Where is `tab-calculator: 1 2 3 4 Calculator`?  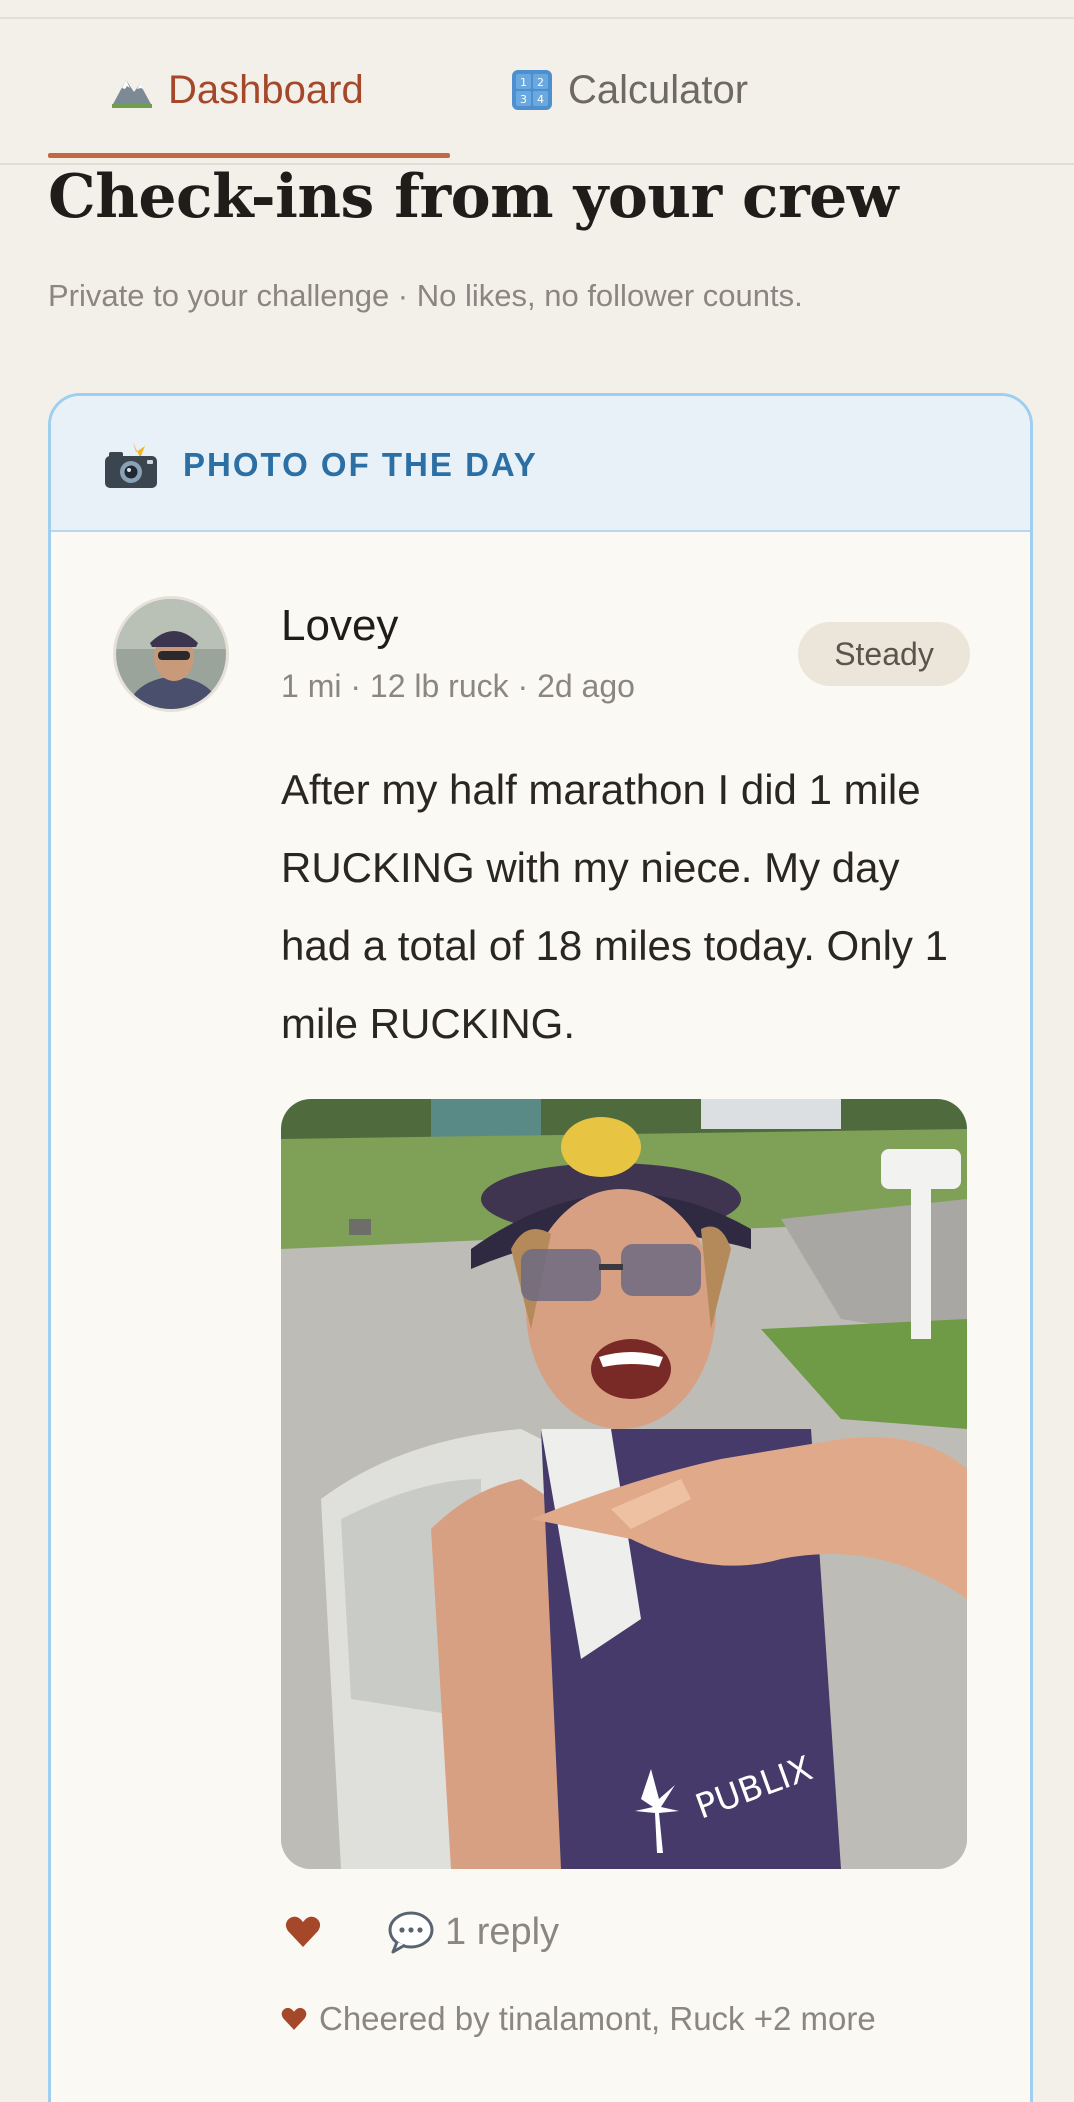
tab-calculator: 1 2 3 4 Calculator is located at coordinates (629, 90).